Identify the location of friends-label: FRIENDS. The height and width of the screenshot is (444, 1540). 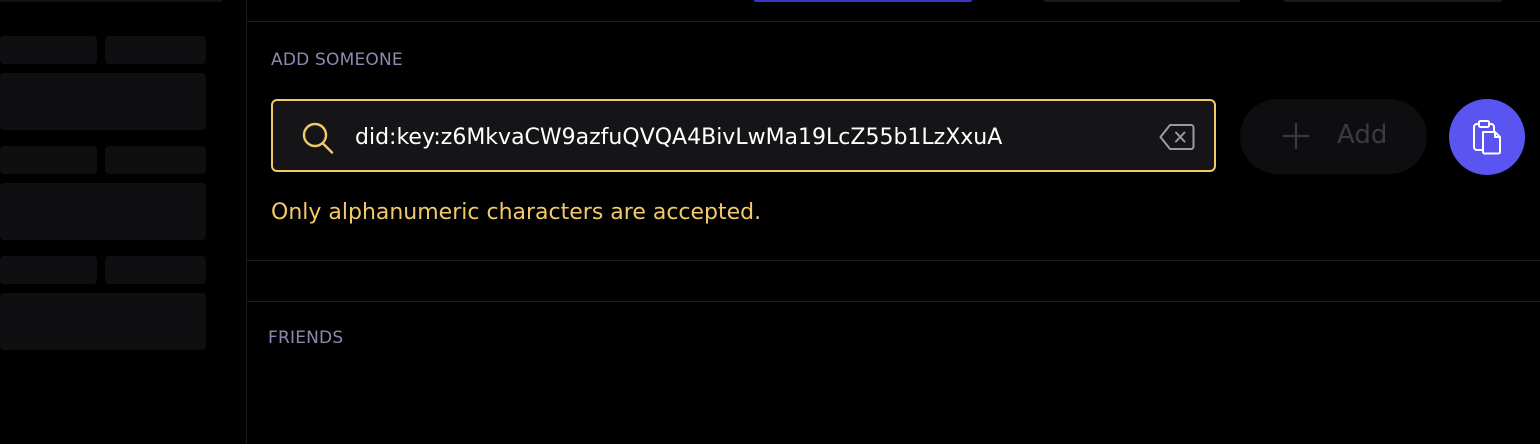
(306, 338).